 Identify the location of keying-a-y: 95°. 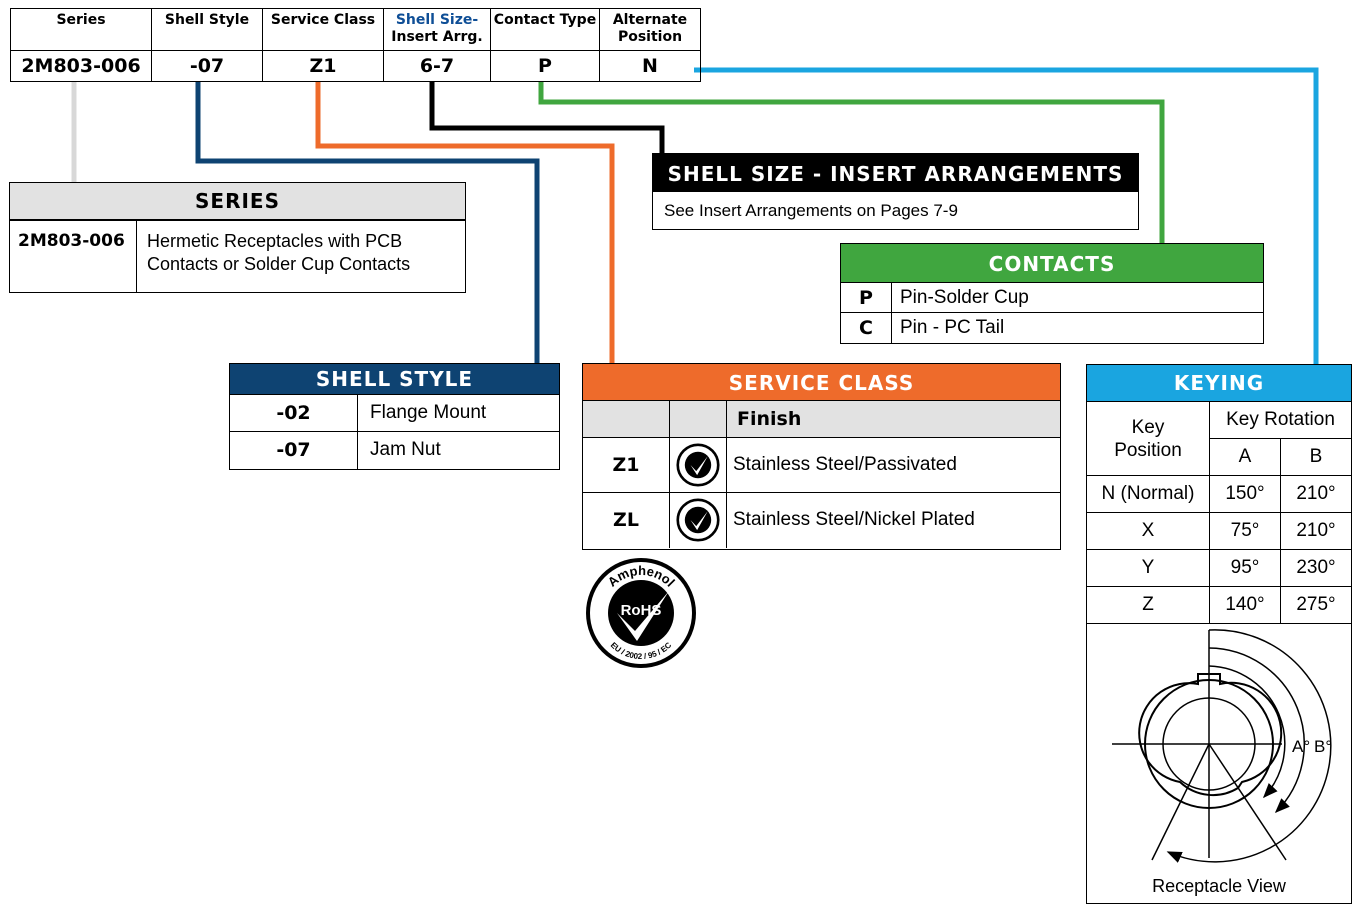
(1245, 568).